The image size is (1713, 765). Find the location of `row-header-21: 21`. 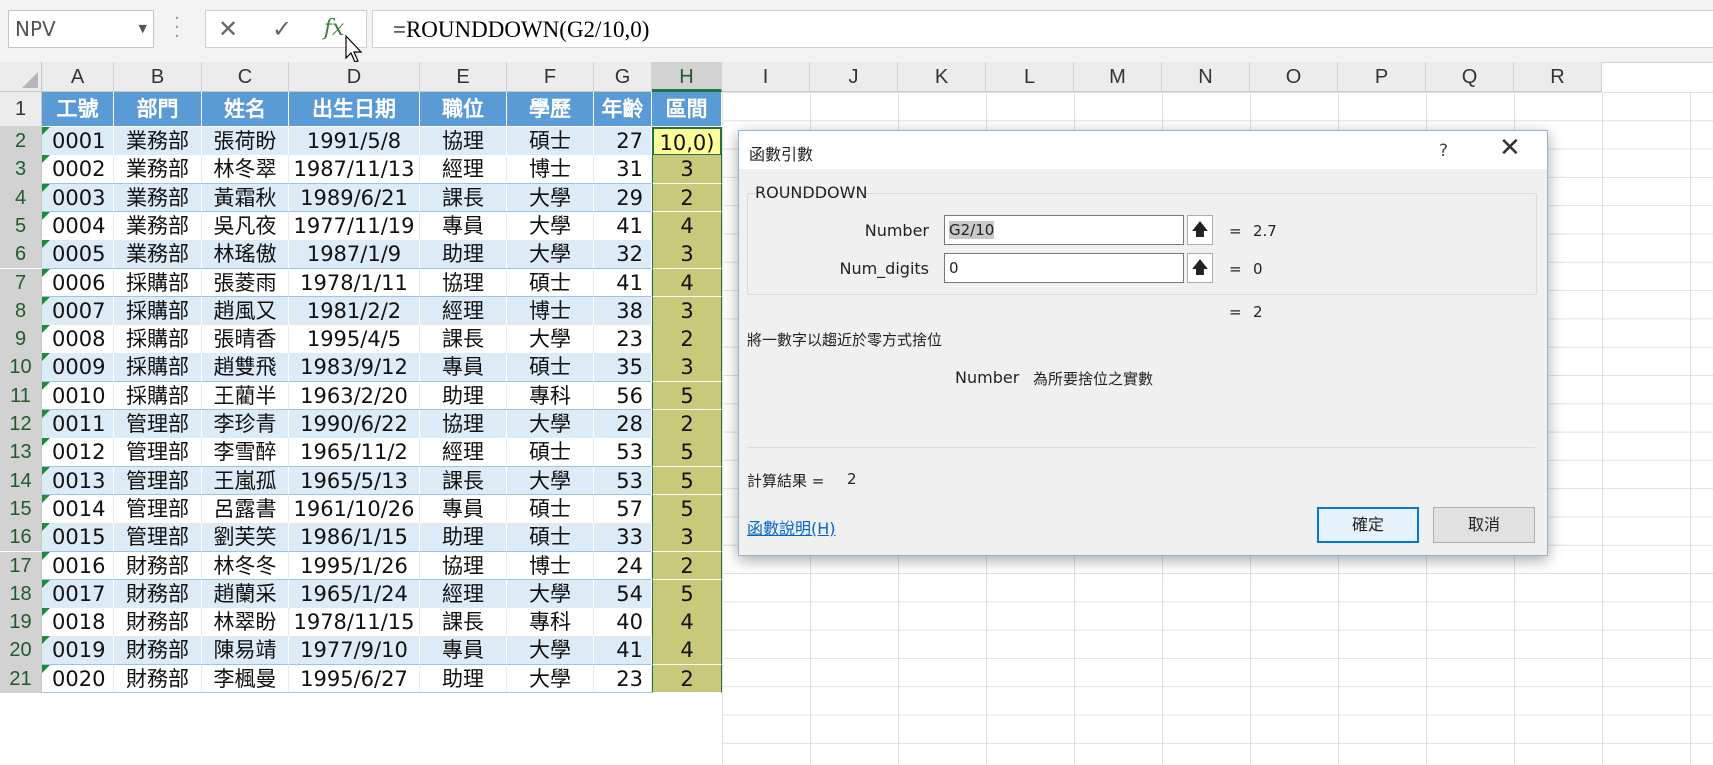

row-header-21: 21 is located at coordinates (21, 678).